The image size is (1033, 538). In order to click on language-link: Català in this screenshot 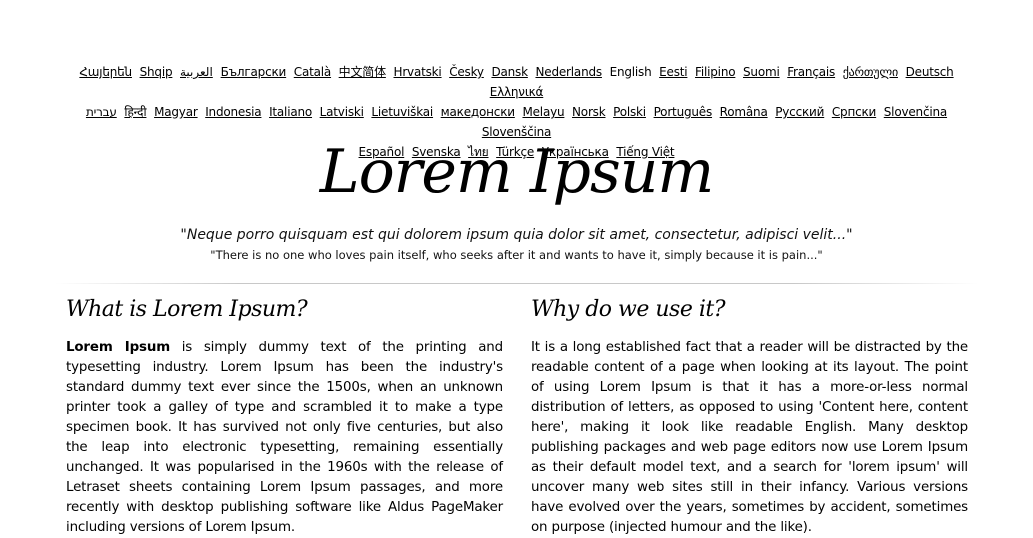, I will do `click(312, 72)`.